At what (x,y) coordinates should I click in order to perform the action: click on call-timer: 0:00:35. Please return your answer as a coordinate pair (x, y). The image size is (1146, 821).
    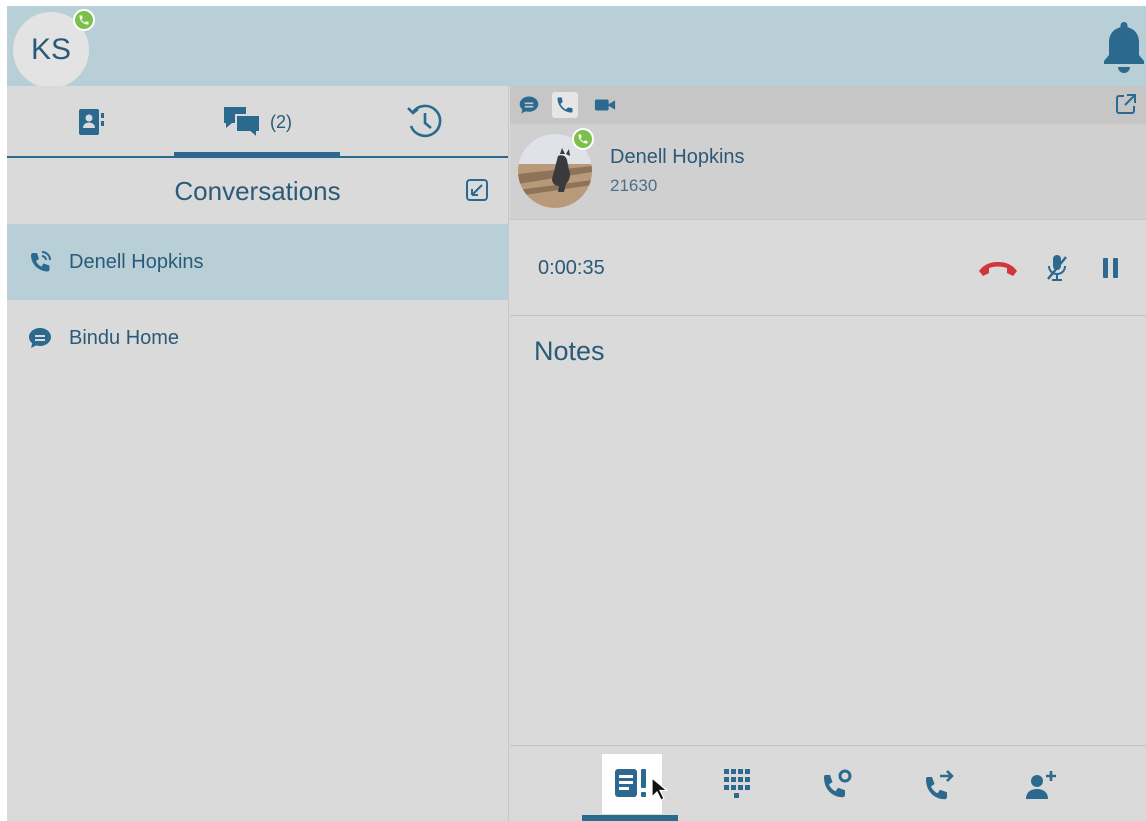
    Looking at the image, I should click on (571, 268).